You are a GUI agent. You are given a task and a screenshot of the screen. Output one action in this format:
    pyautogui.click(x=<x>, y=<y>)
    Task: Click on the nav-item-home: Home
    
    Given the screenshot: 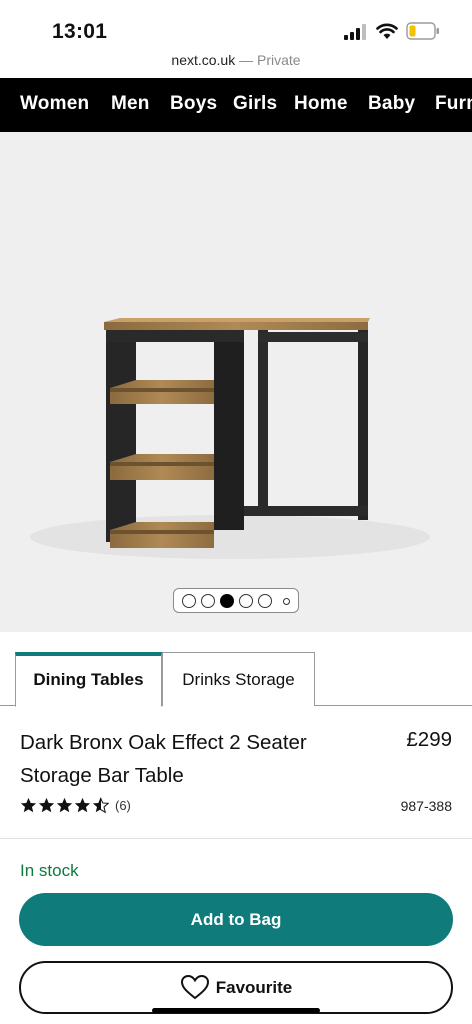 What is the action you would take?
    pyautogui.click(x=321, y=104)
    